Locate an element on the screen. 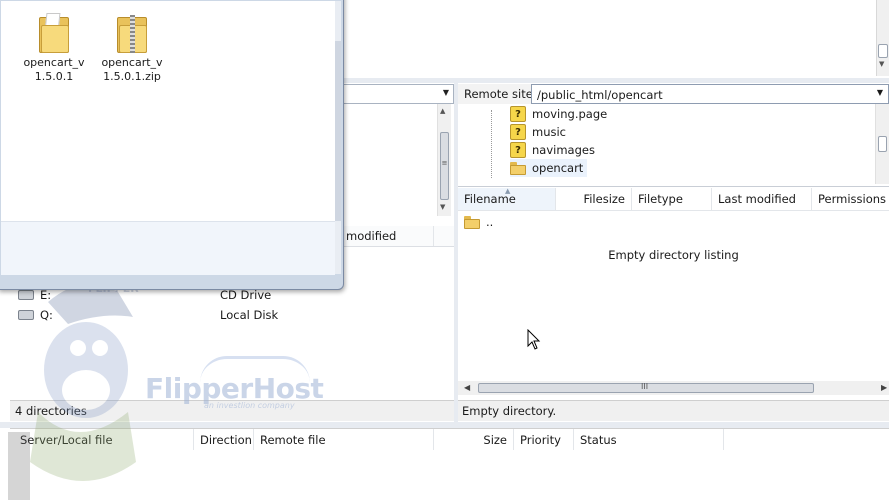 The image size is (889, 500). column-filesize: Filesize is located at coordinates (594, 199).